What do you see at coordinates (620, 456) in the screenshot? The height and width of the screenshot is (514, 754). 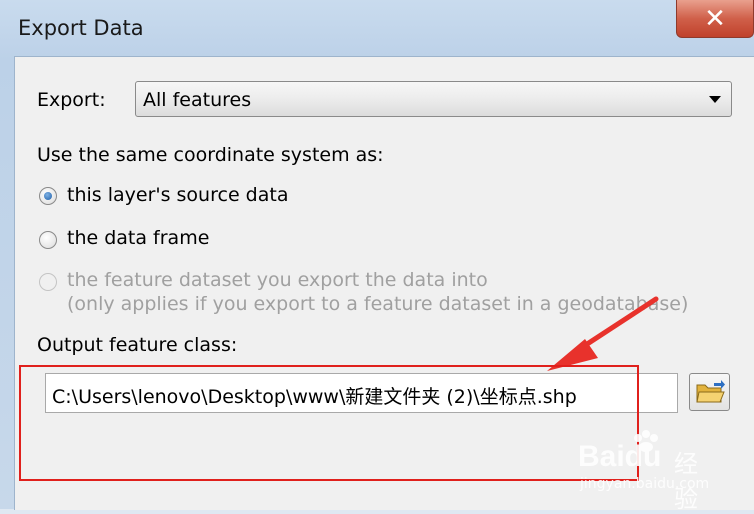 I see `watermark-brand: Baidu` at bounding box center [620, 456].